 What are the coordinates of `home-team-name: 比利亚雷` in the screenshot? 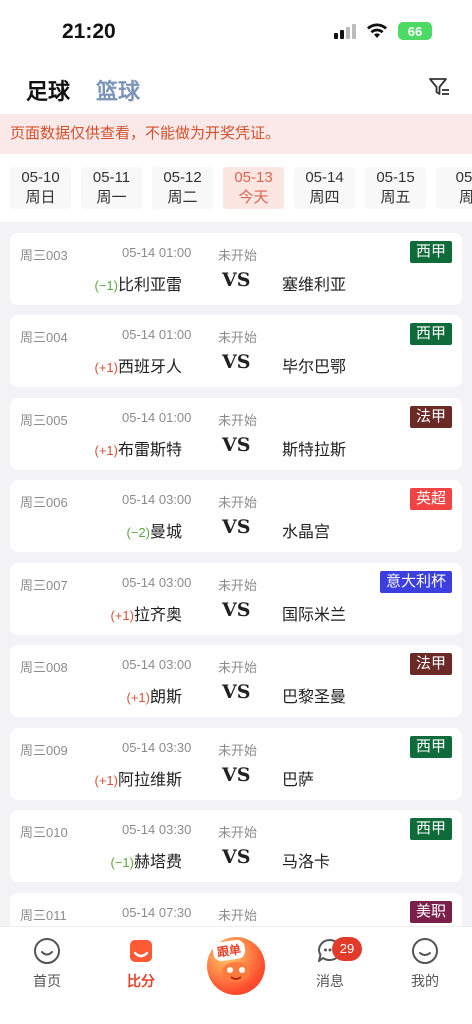 It's located at (149, 285).